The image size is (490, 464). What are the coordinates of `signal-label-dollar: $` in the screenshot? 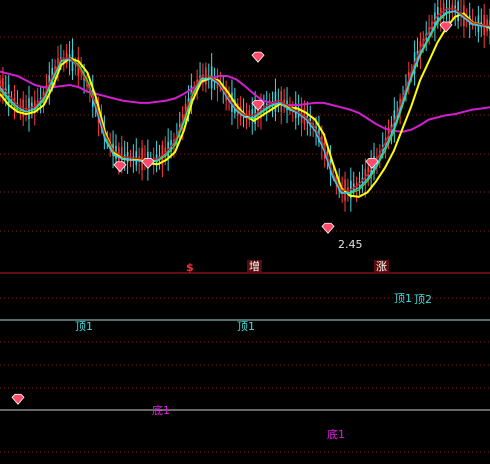 It's located at (190, 267).